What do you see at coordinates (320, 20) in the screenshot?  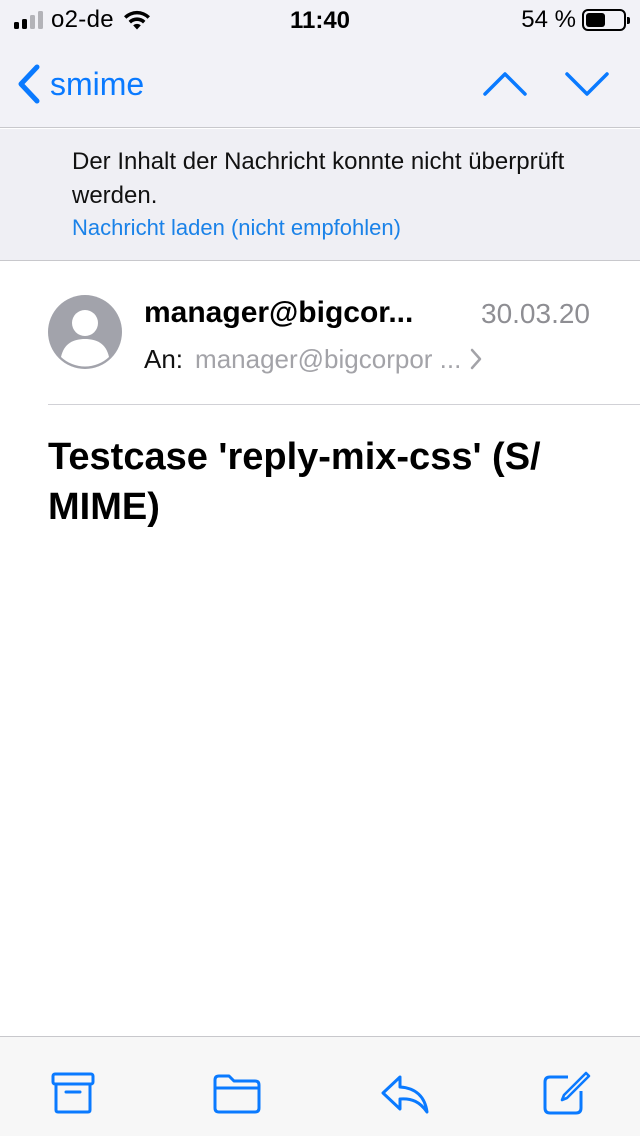 I see `status-bar: o2-de 11:40 54 %` at bounding box center [320, 20].